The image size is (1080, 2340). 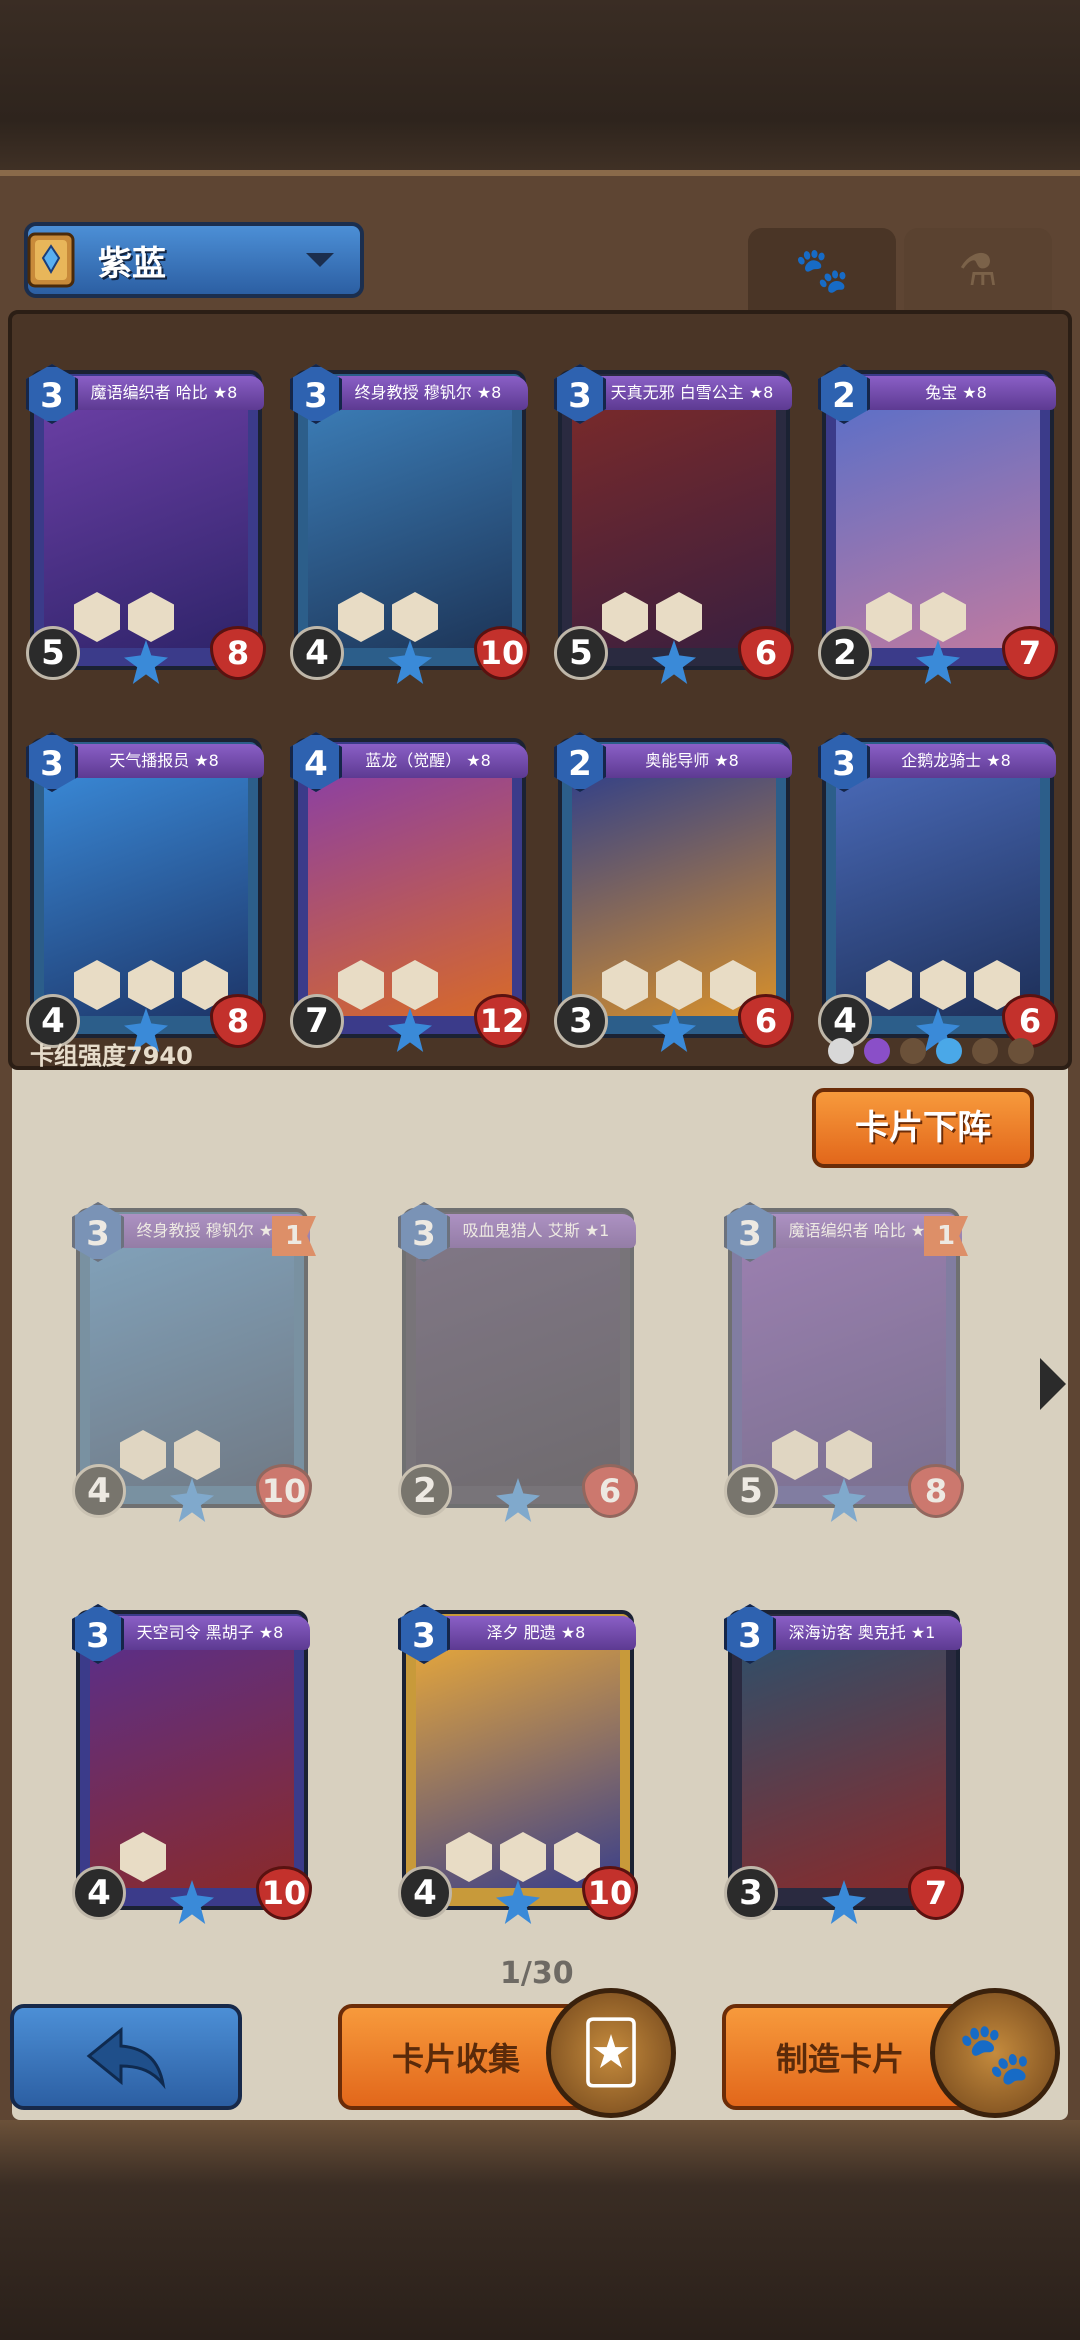 I want to click on deck-card: 企鹅龙骑士 ★8 3 4 6, so click(x=938, y=892).